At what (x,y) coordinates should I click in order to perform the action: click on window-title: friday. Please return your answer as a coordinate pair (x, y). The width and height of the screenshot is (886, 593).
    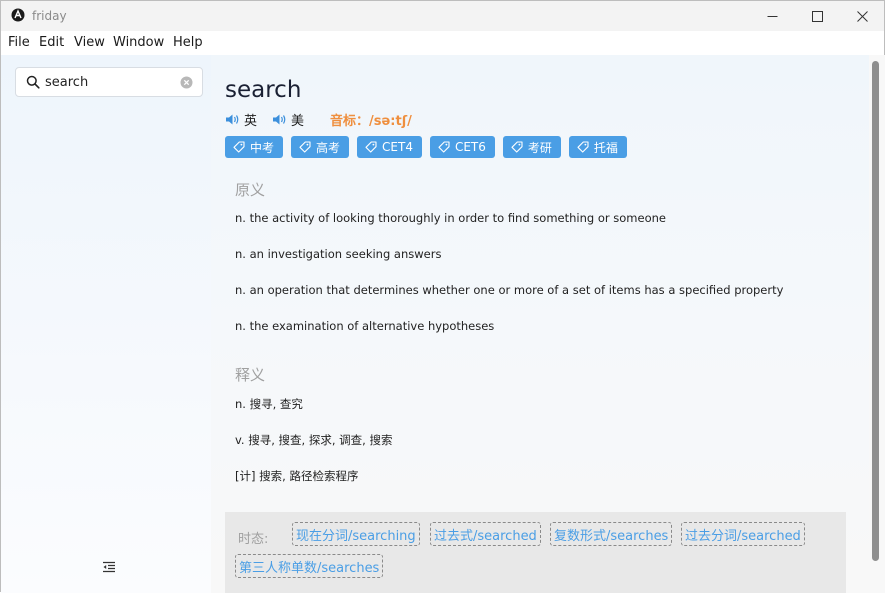
    Looking at the image, I should click on (49, 16).